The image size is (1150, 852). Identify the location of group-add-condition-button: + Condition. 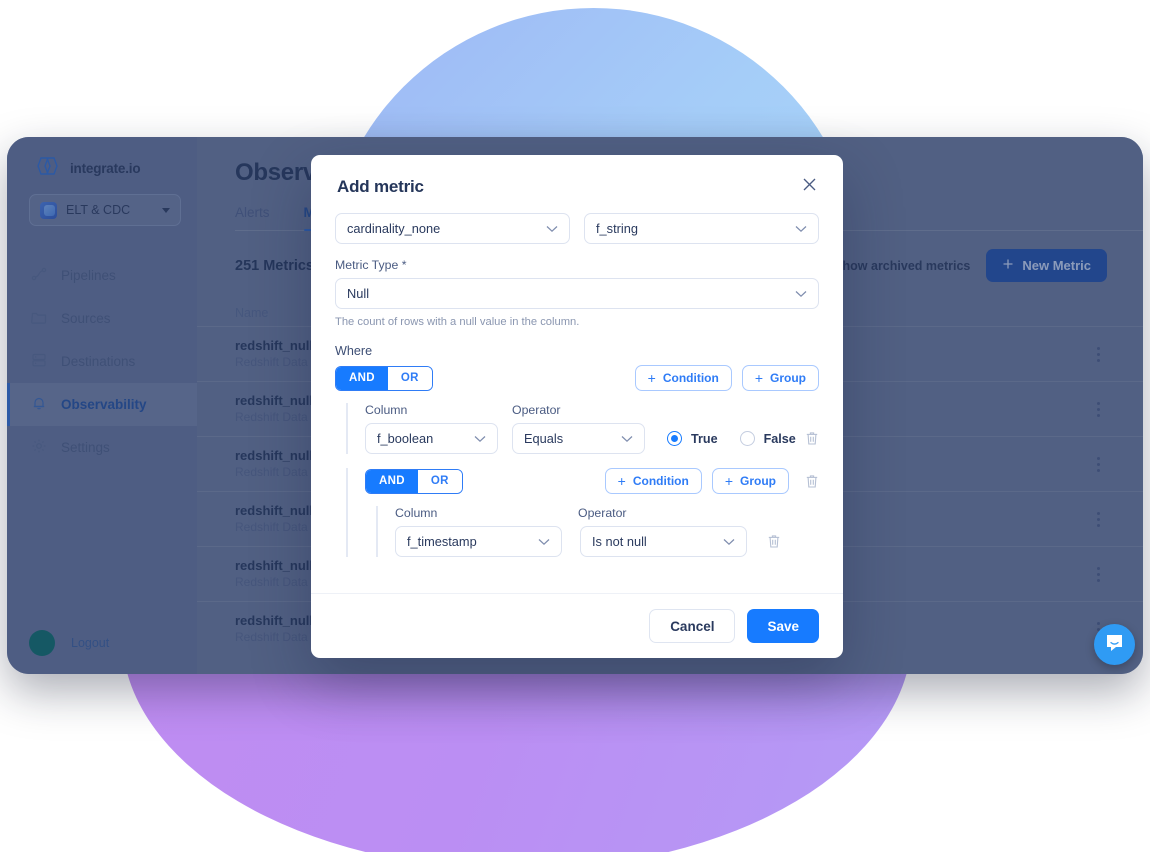
(653, 481).